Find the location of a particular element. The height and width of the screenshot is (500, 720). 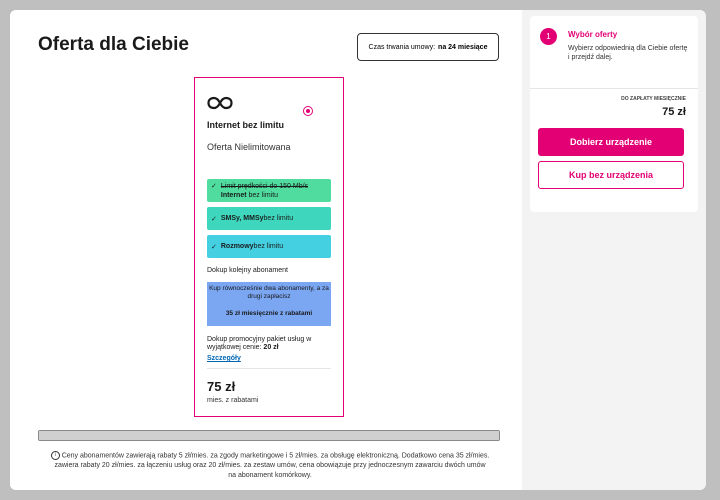

promo-package-price: 20 zł is located at coordinates (271, 347).